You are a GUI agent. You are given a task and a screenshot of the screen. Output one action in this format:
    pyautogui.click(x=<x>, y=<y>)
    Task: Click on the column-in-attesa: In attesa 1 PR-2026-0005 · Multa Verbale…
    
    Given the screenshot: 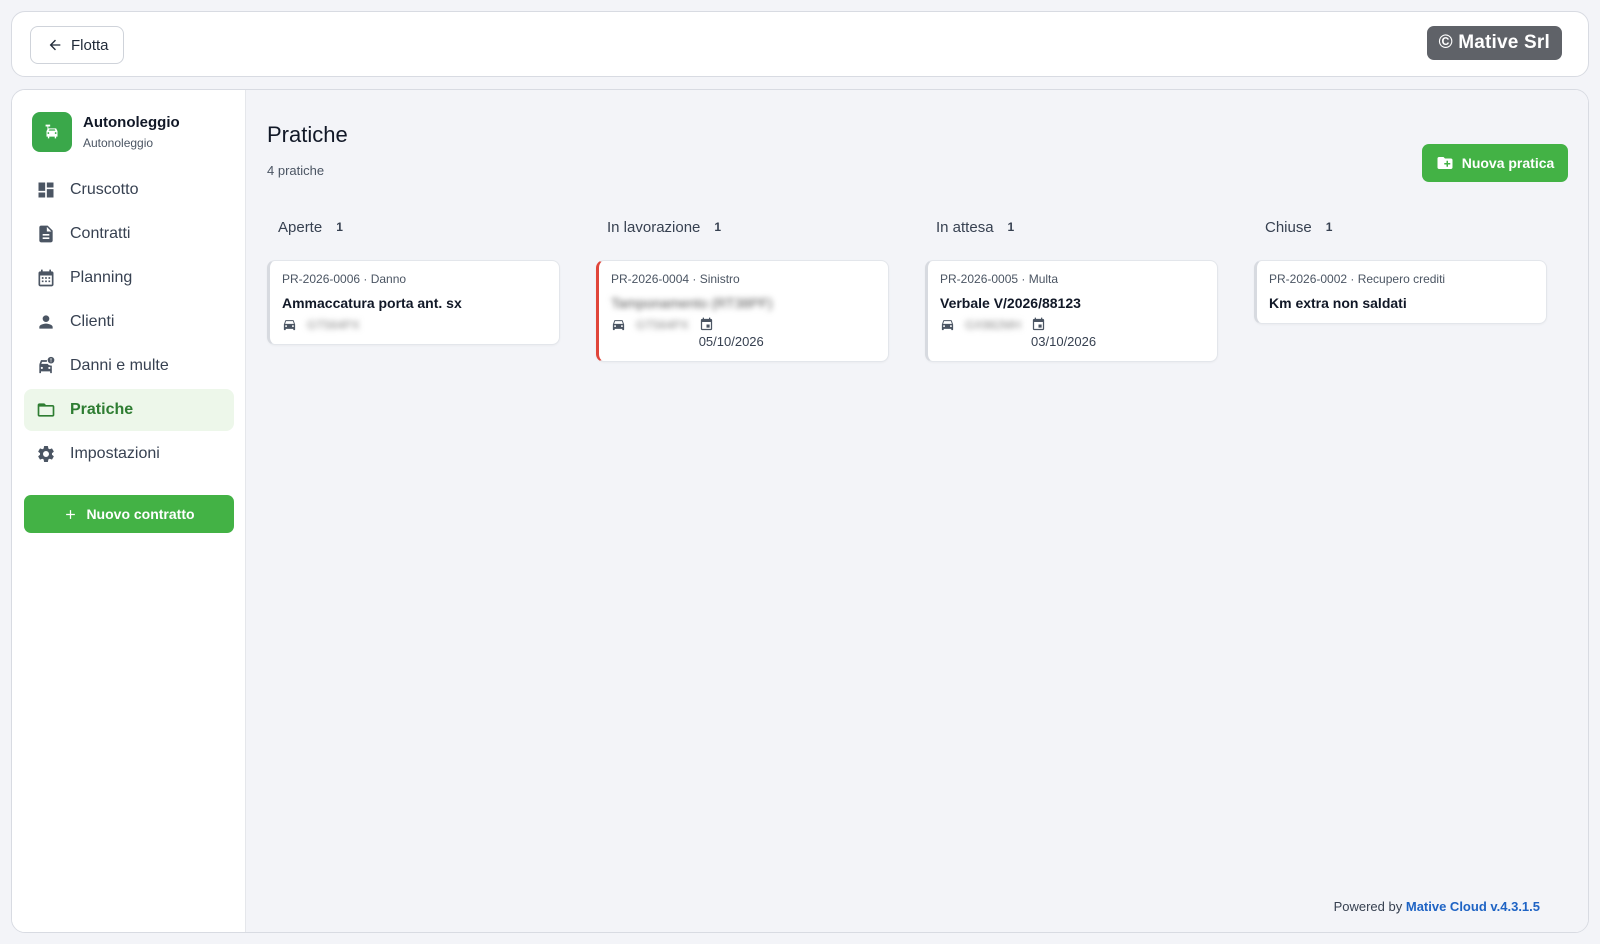 What is the action you would take?
    pyautogui.click(x=1071, y=289)
    